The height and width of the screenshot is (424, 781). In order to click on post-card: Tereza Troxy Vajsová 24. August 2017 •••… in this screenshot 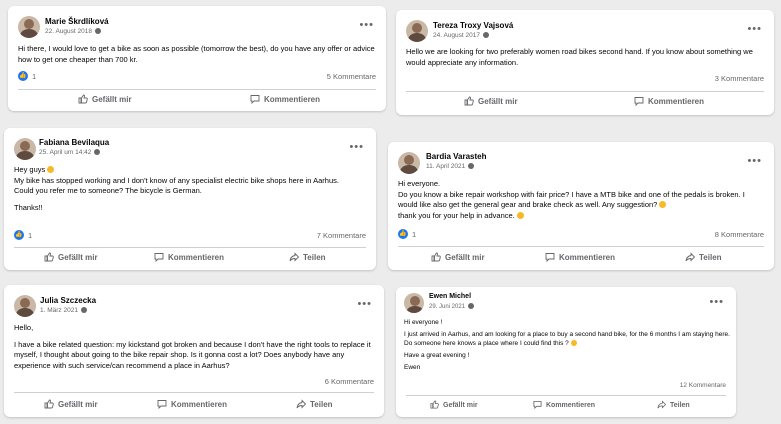, I will do `click(585, 62)`.